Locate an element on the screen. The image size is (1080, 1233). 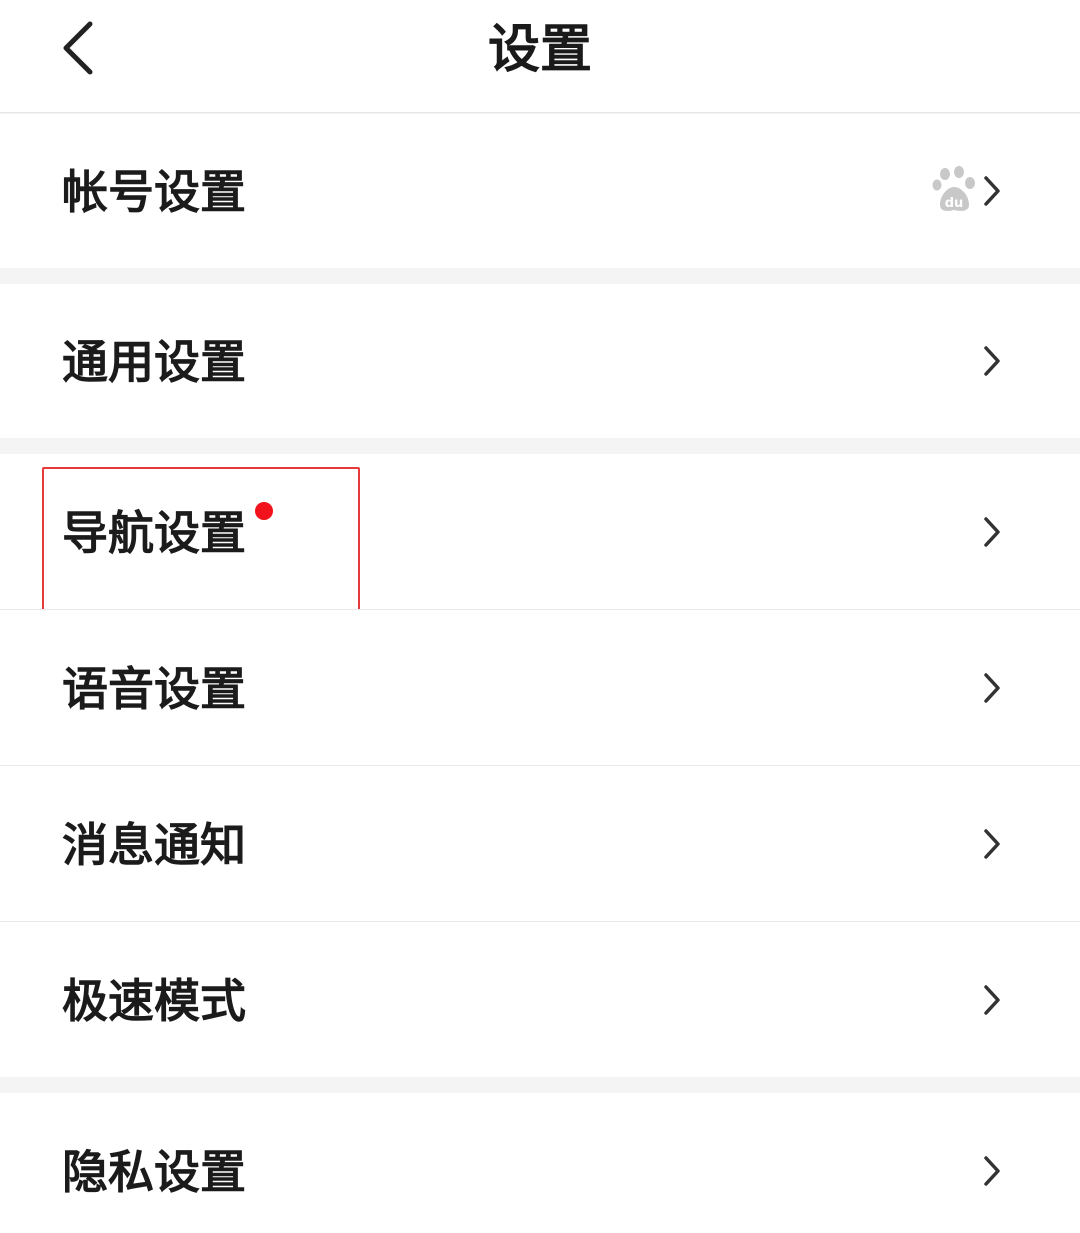
row-label: 帐号设置 is located at coordinates (154, 192).